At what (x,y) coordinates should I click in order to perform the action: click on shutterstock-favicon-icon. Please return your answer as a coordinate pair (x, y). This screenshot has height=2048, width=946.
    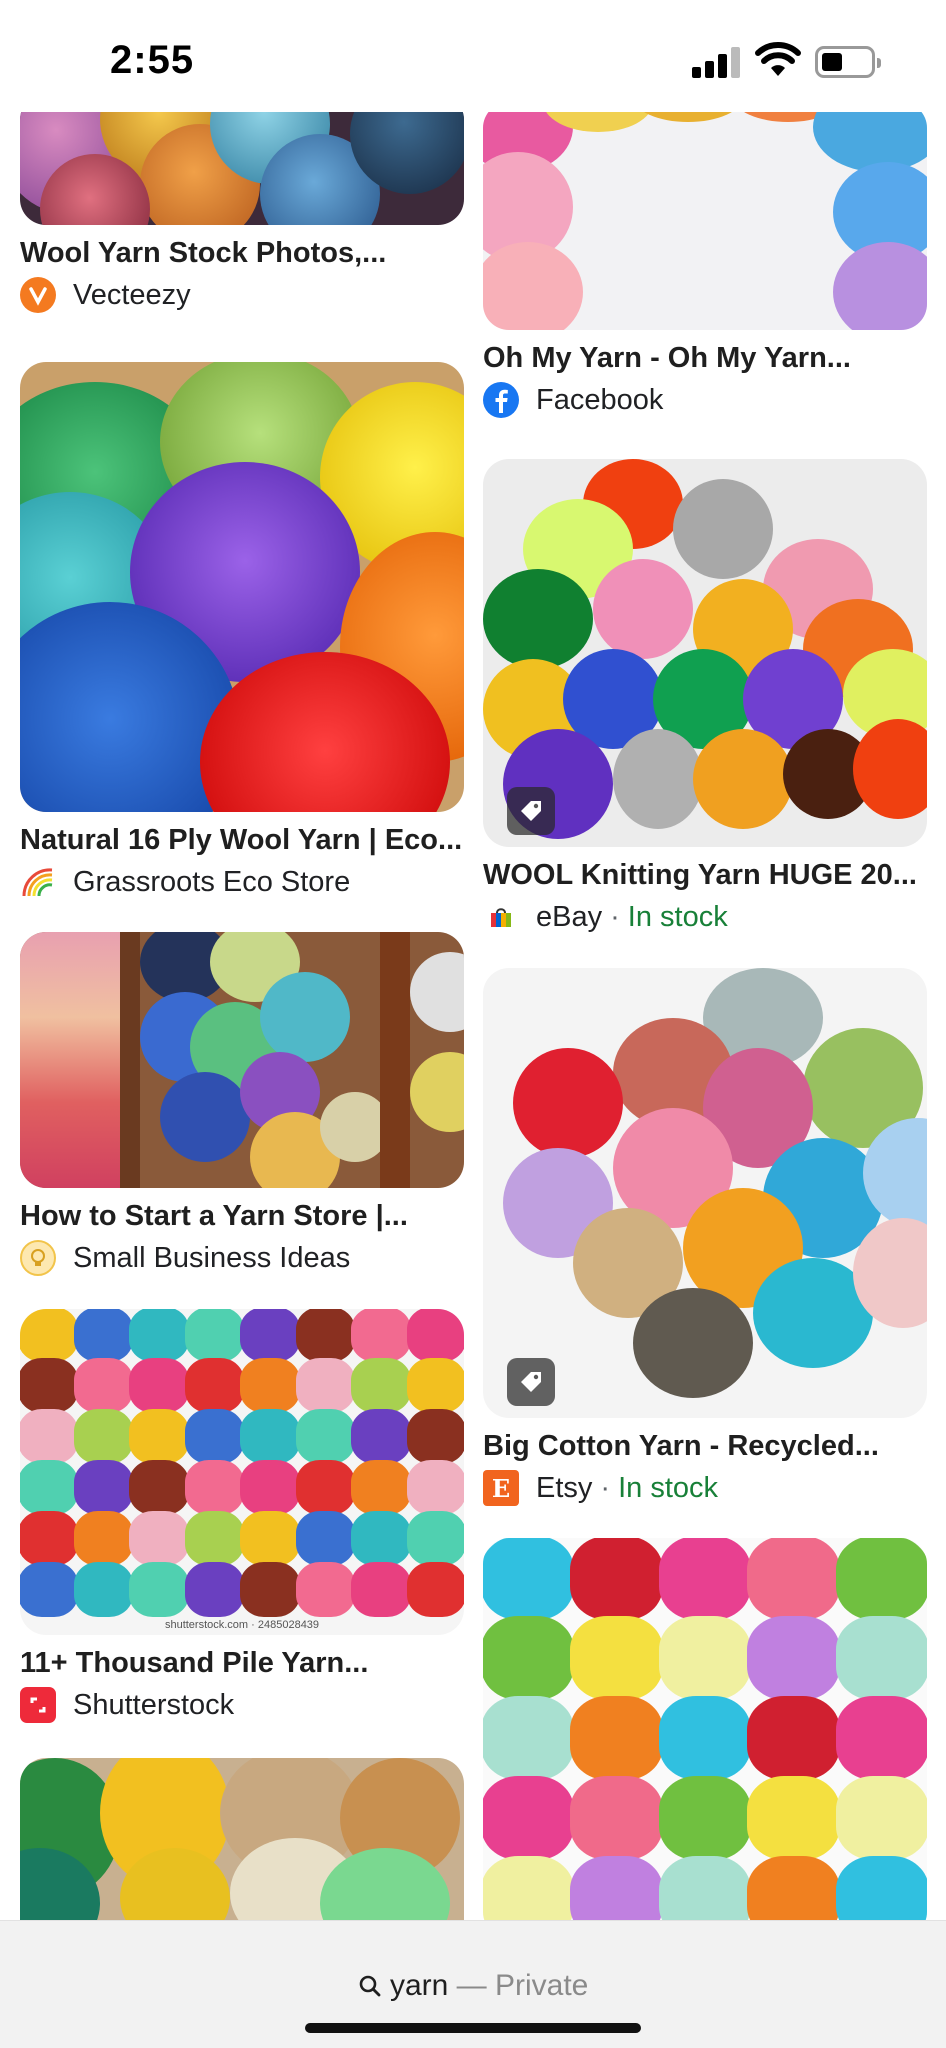
    Looking at the image, I should click on (38, 1705).